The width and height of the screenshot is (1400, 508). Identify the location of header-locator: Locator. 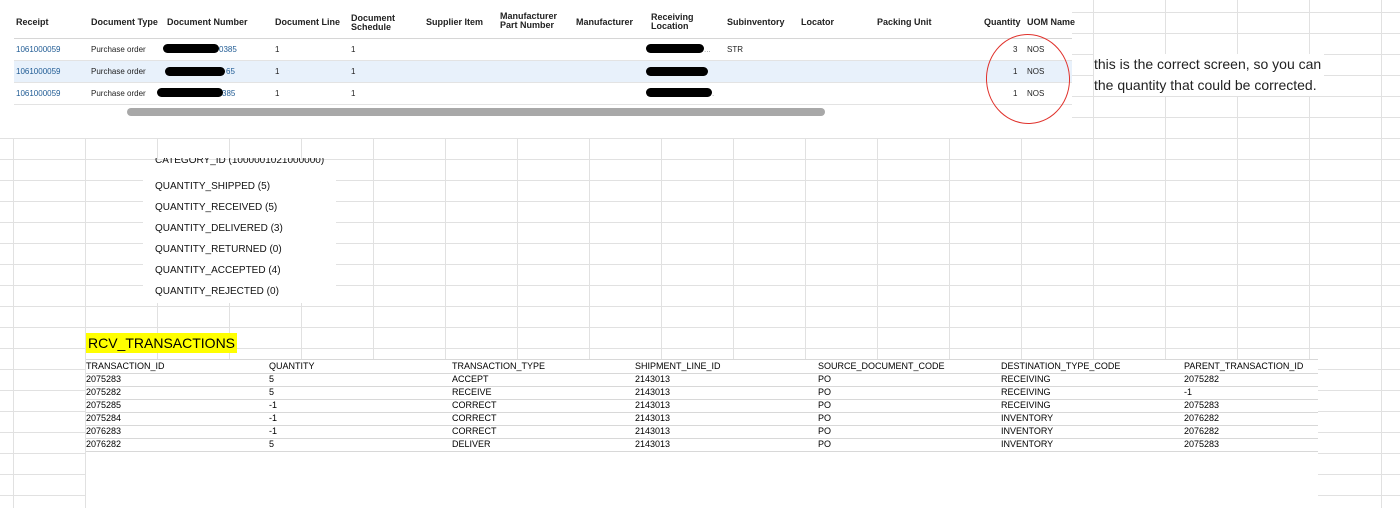
(817, 22).